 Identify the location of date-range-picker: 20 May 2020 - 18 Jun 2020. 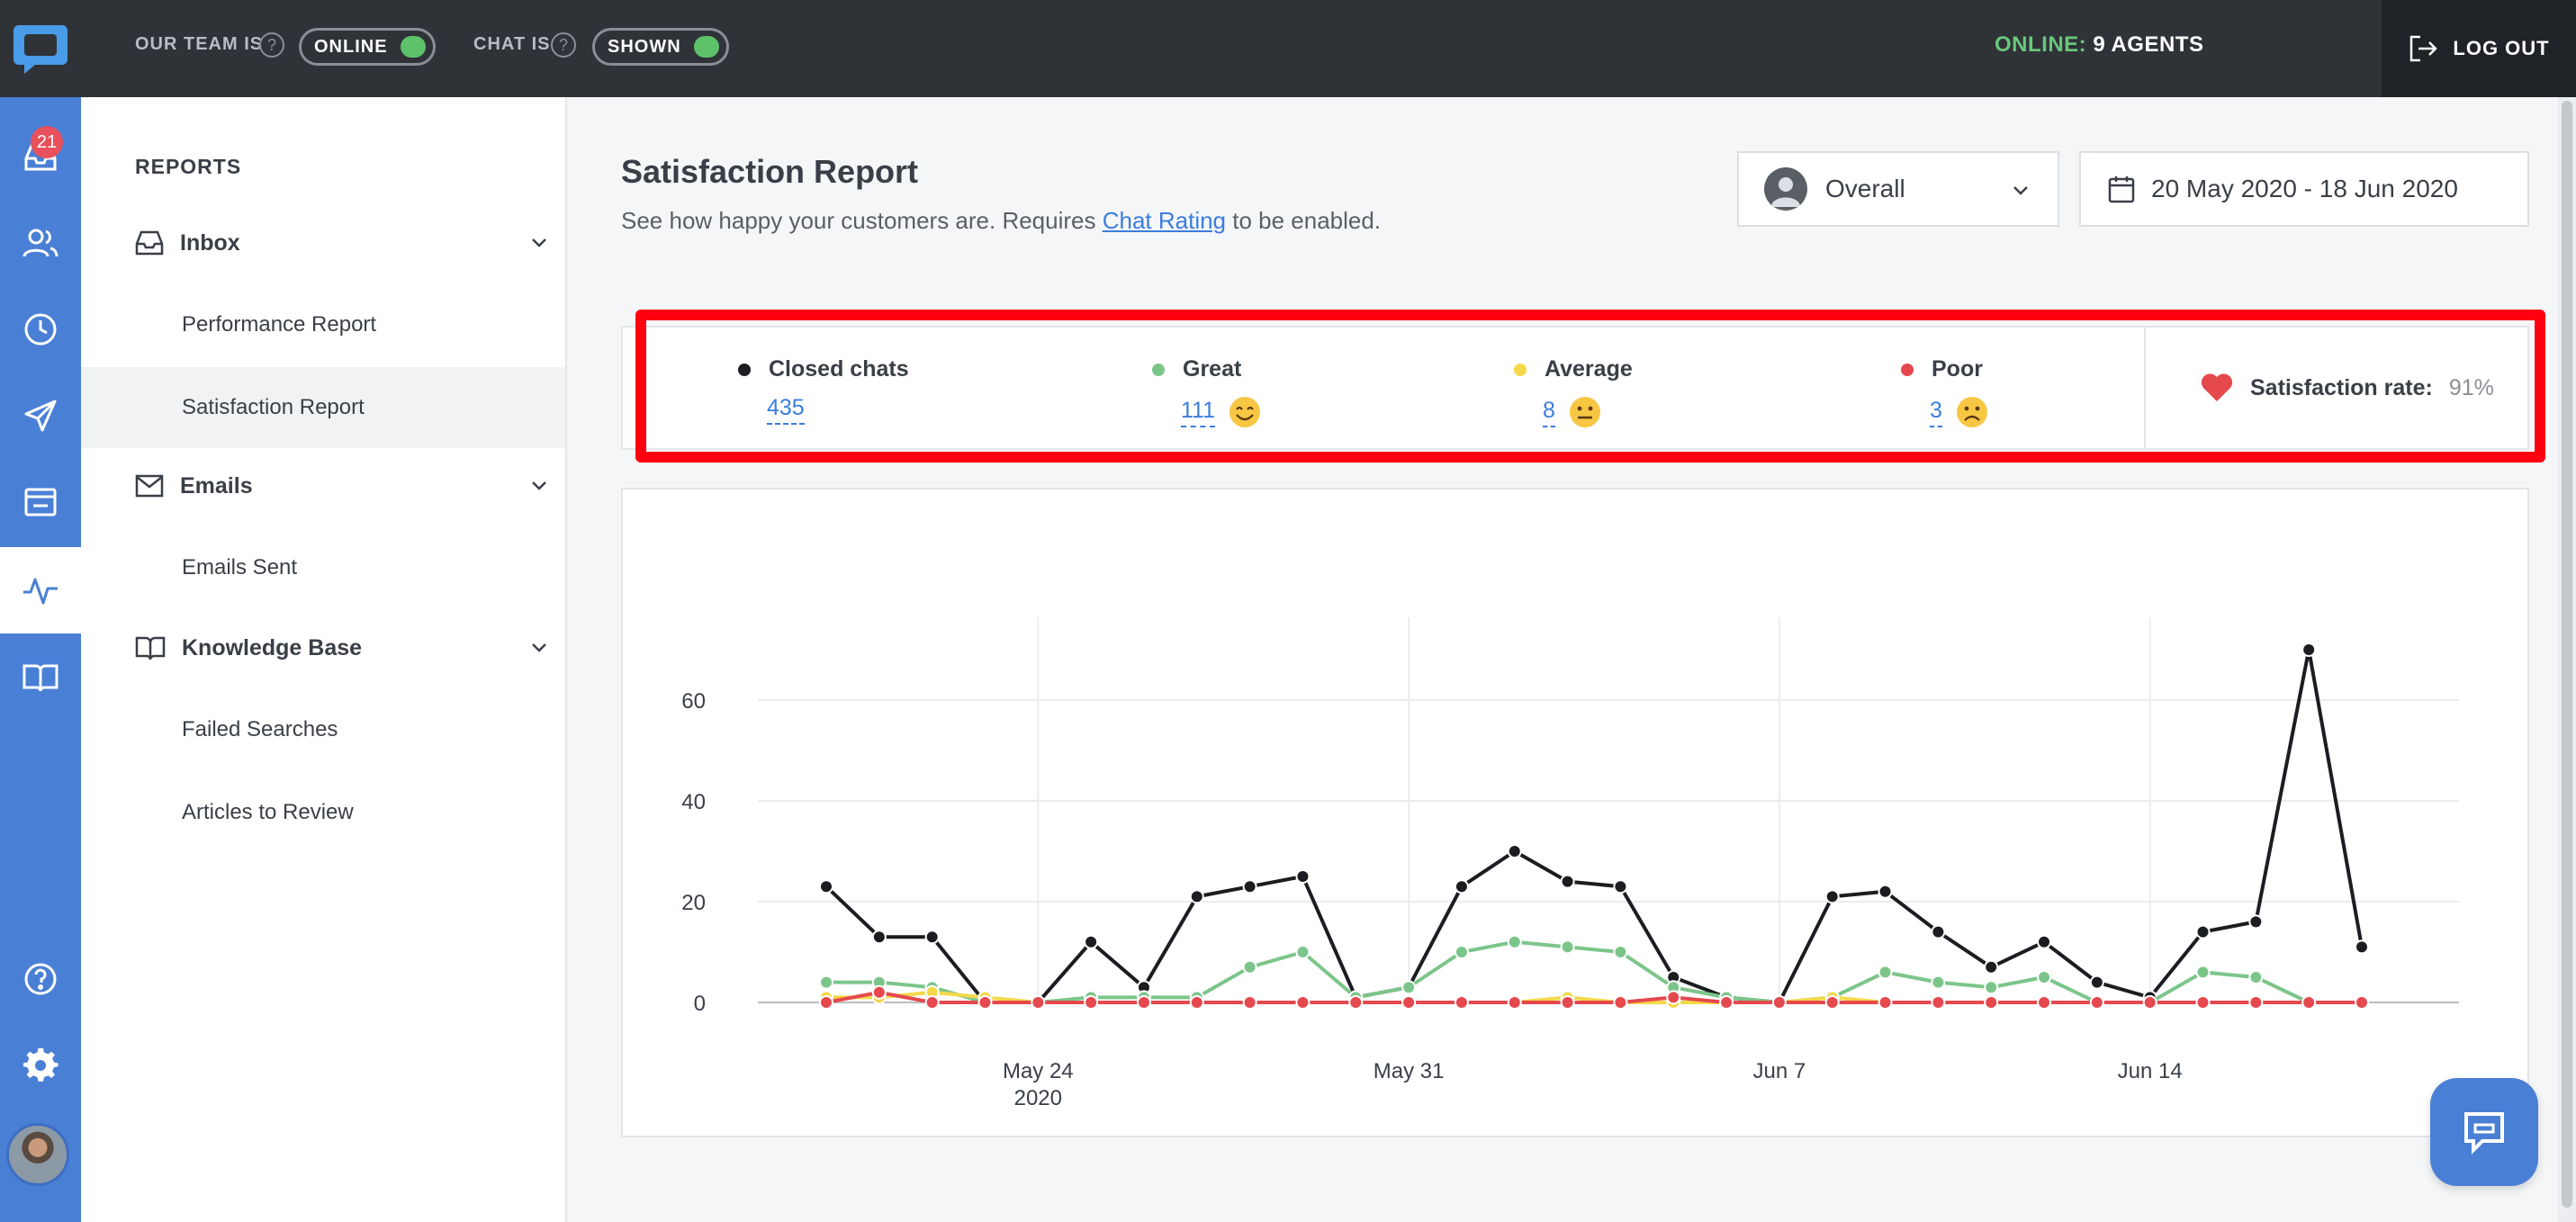
(2304, 189).